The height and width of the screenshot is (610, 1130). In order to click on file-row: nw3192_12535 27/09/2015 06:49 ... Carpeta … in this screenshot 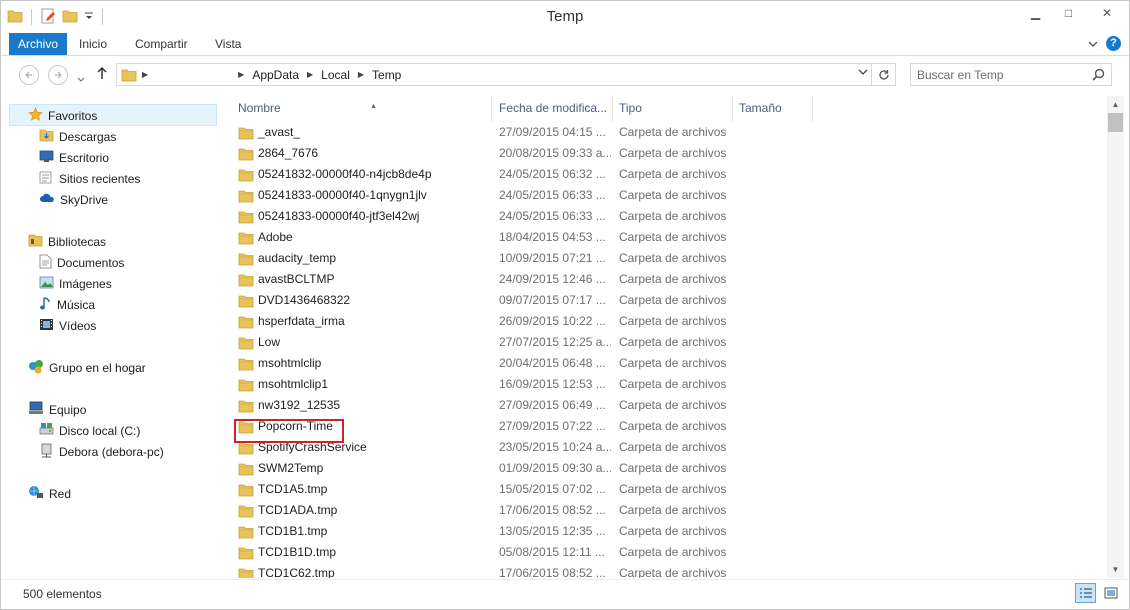, I will do `click(663, 405)`.